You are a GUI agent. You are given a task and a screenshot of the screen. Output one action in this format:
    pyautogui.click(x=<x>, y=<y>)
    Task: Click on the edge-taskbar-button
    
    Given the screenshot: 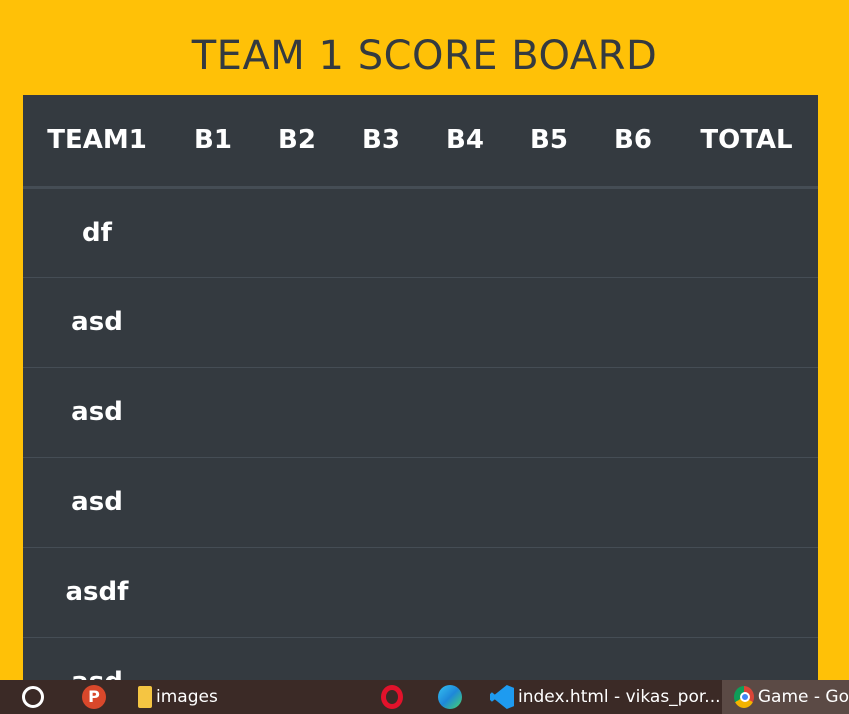 What is the action you would take?
    pyautogui.click(x=450, y=697)
    